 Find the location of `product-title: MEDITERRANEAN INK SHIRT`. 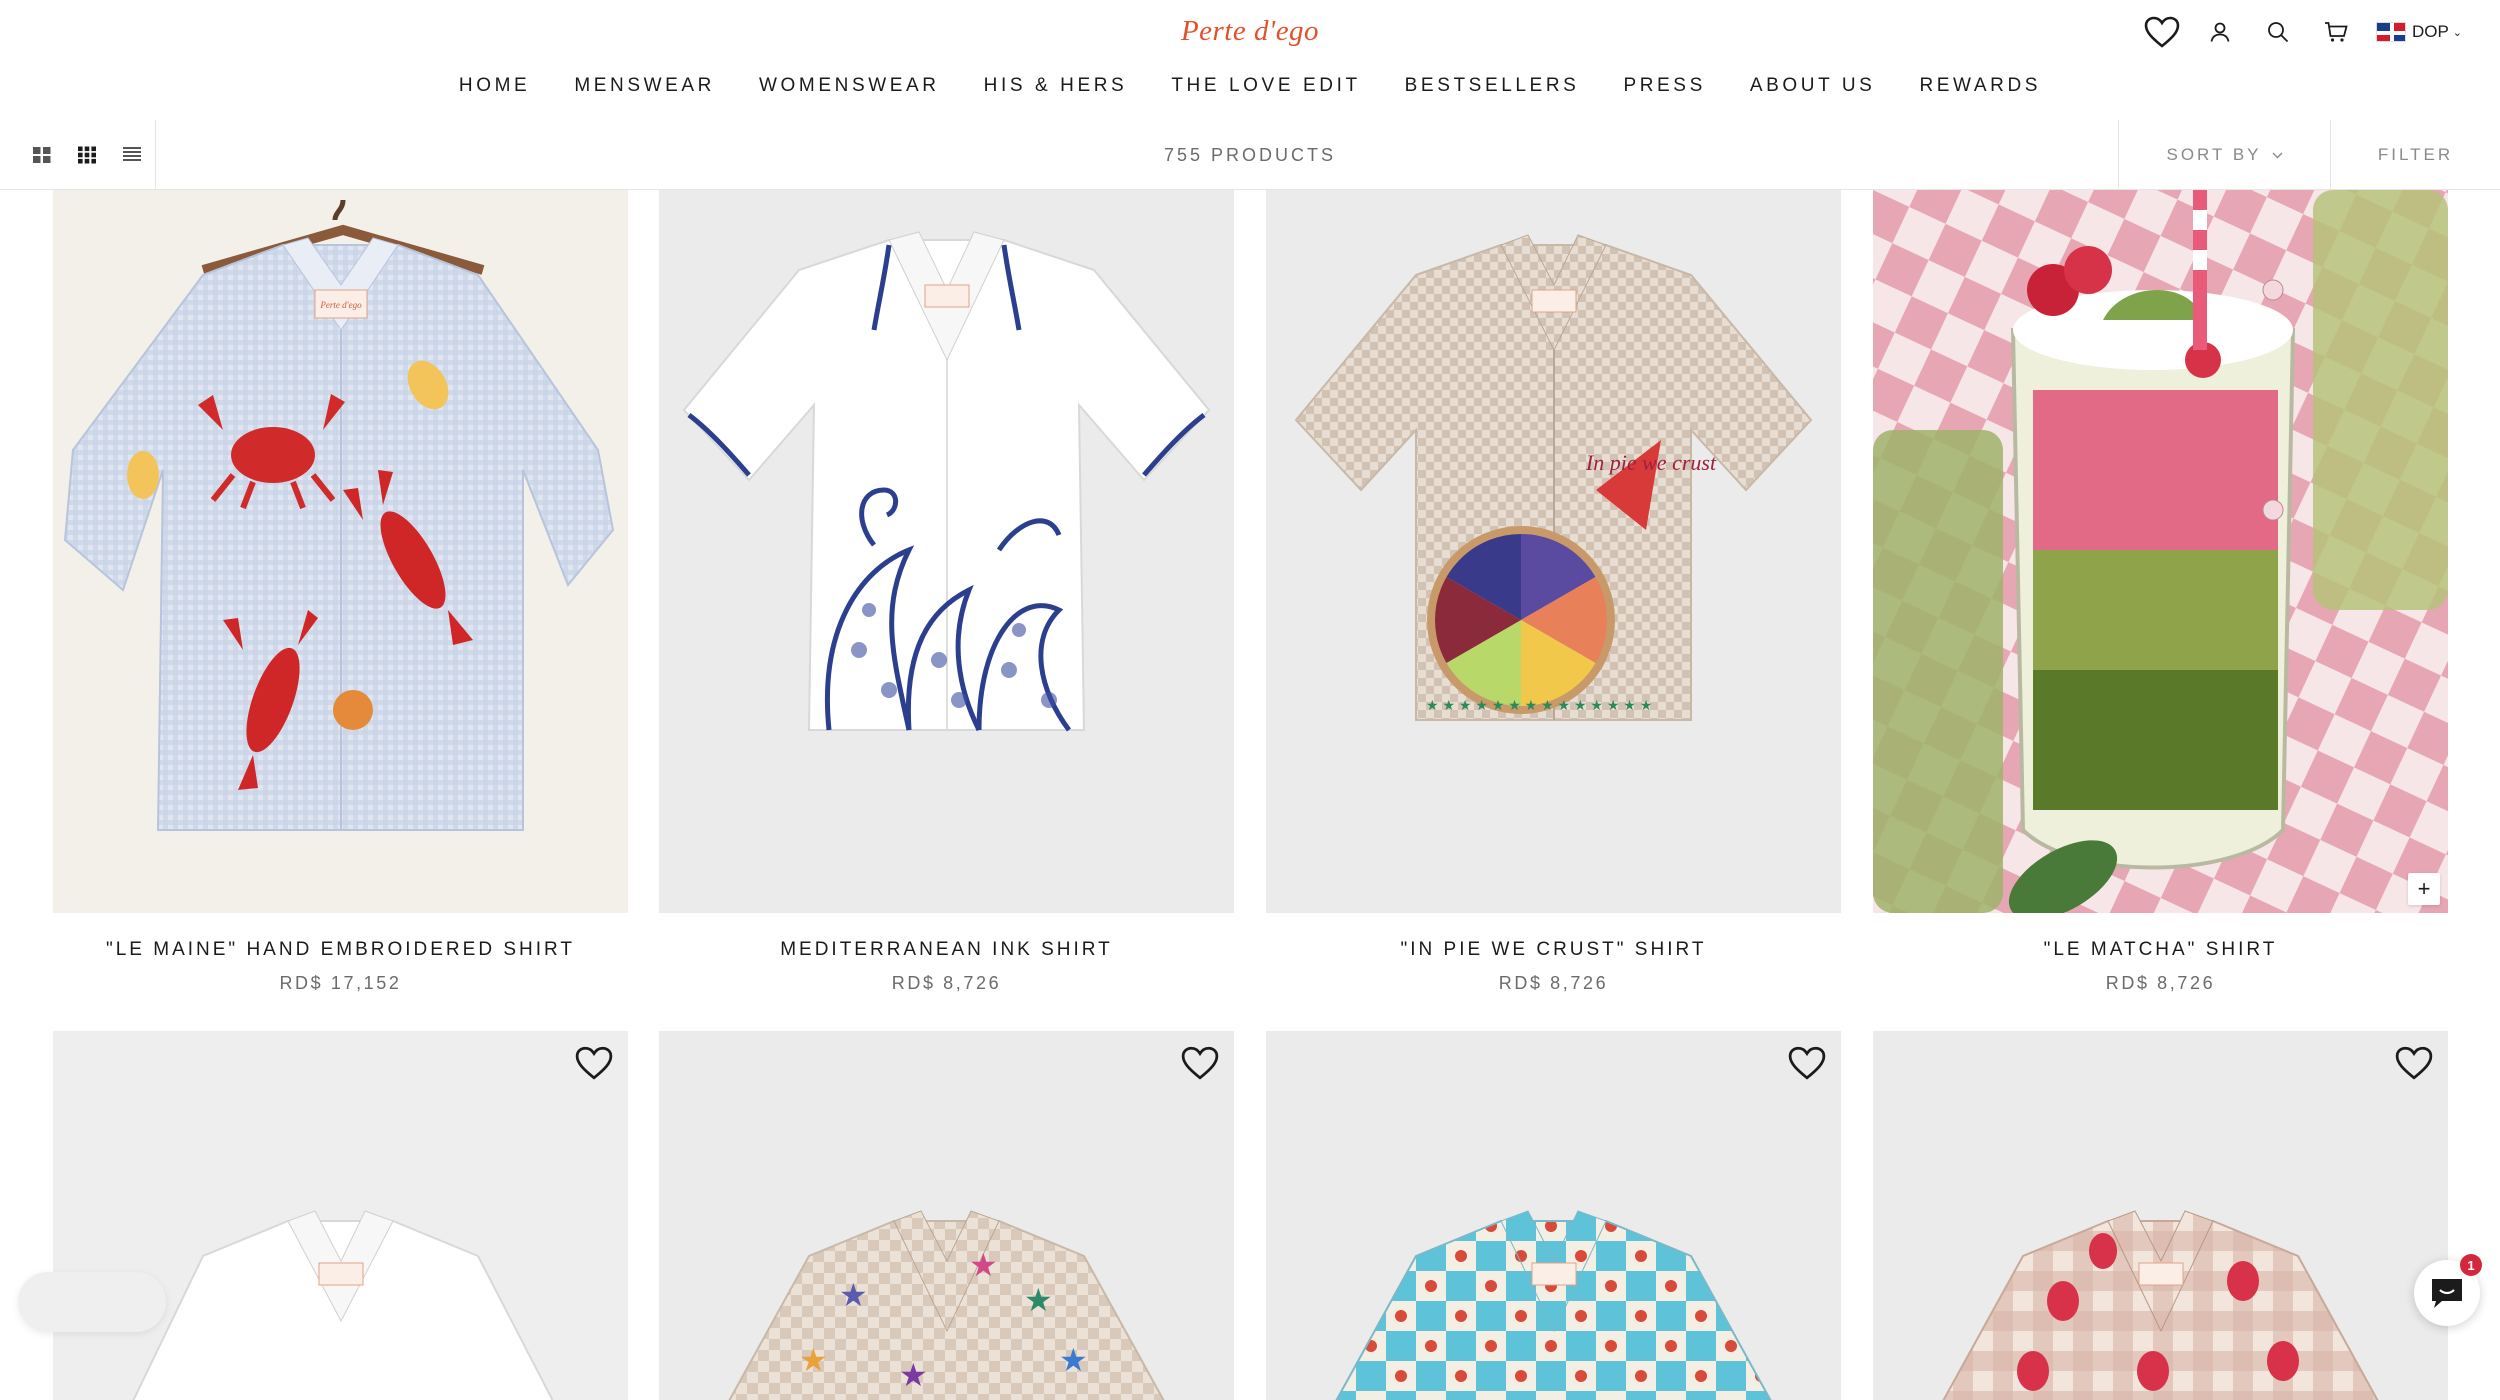

product-title: MEDITERRANEAN INK SHIRT is located at coordinates (946, 950).